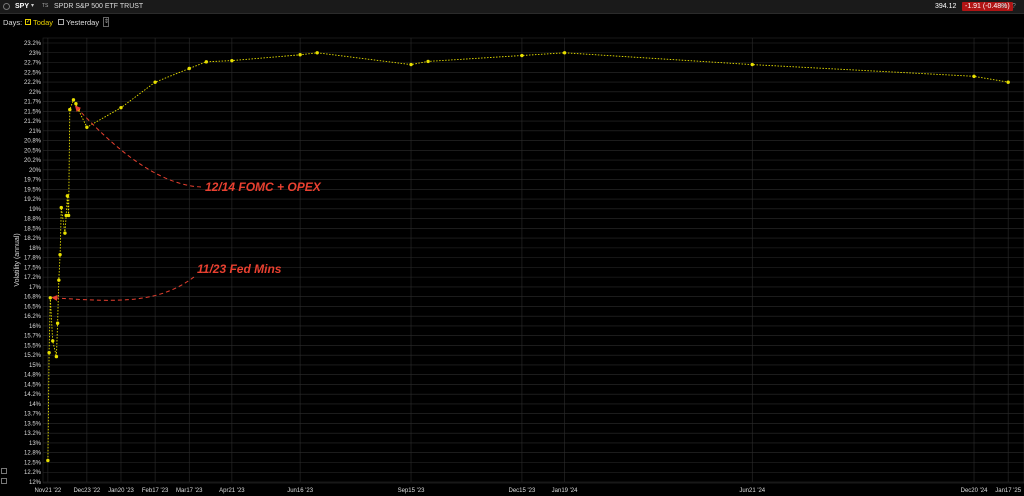 Image resolution: width=1024 pixels, height=496 pixels. What do you see at coordinates (239, 269) in the screenshot?
I see `annotation-fed-mins: 11/23 Fed Mins` at bounding box center [239, 269].